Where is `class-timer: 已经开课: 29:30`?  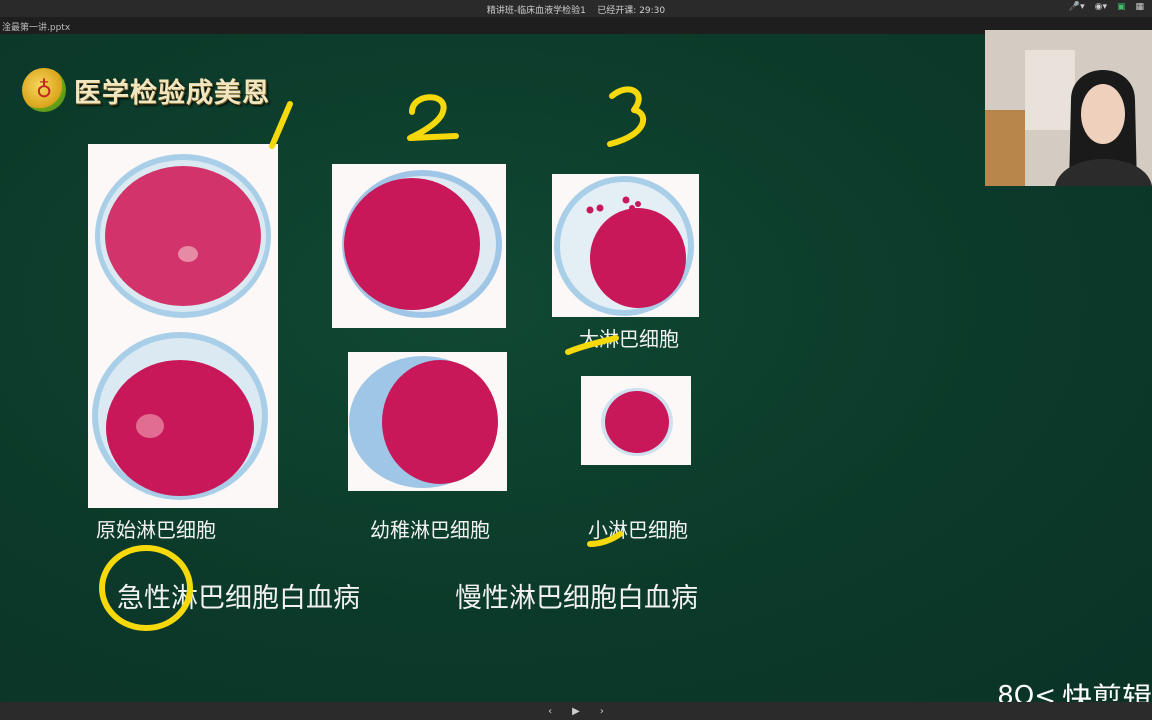
class-timer: 已经开课: 29:30 is located at coordinates (631, 11).